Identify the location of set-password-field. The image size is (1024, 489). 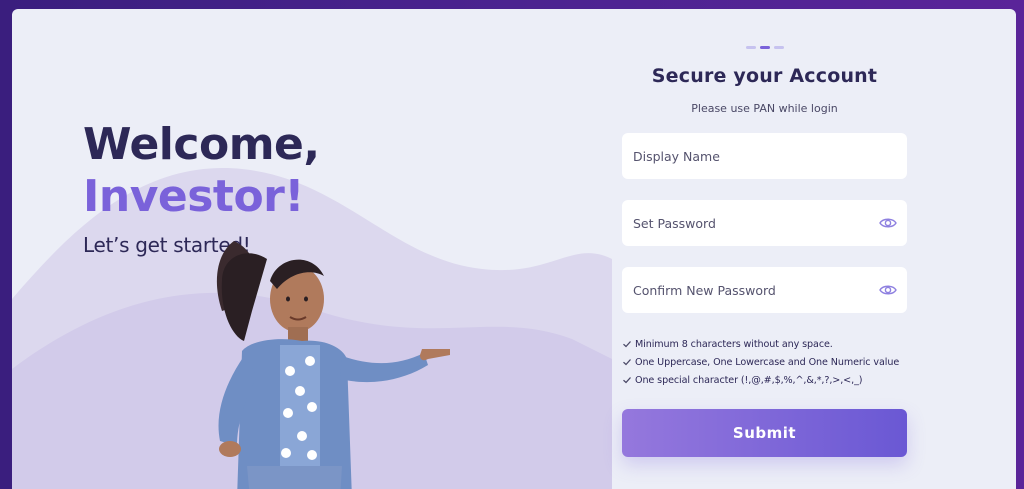
(764, 223).